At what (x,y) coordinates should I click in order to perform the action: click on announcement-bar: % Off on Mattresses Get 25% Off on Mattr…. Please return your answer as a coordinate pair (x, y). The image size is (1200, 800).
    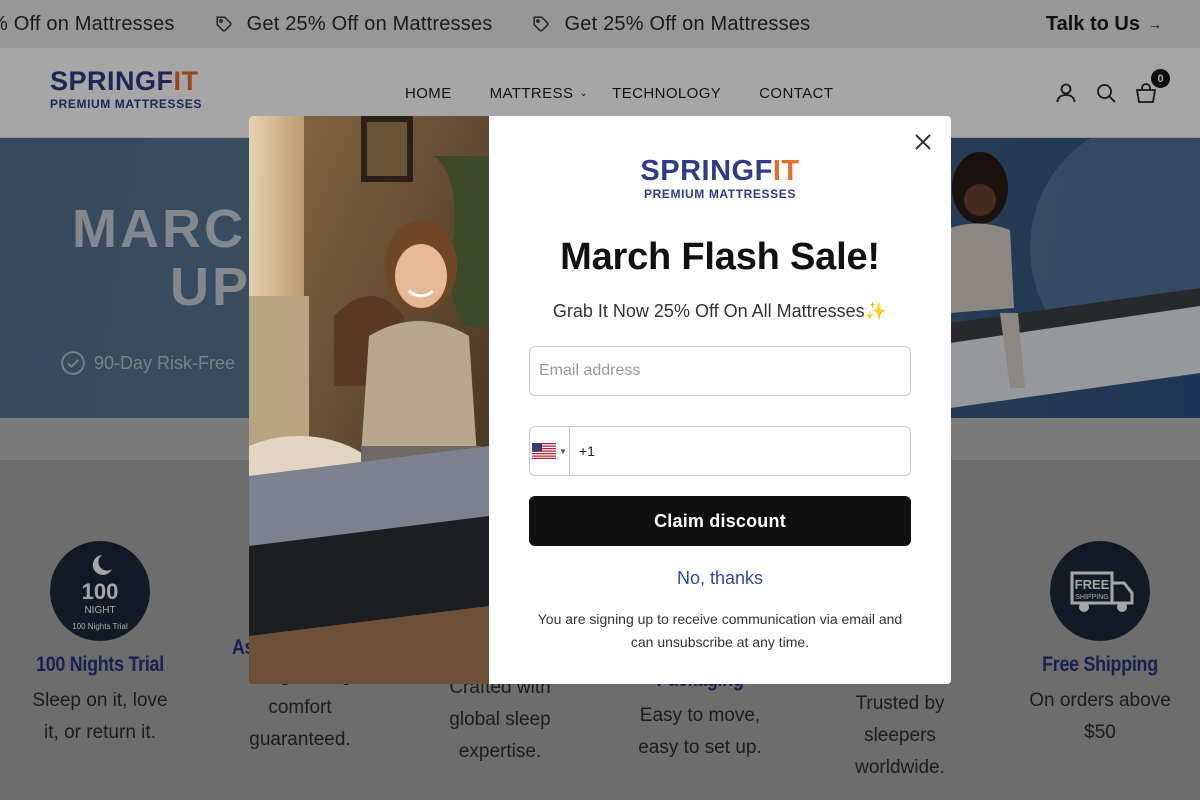
    Looking at the image, I should click on (600, 24).